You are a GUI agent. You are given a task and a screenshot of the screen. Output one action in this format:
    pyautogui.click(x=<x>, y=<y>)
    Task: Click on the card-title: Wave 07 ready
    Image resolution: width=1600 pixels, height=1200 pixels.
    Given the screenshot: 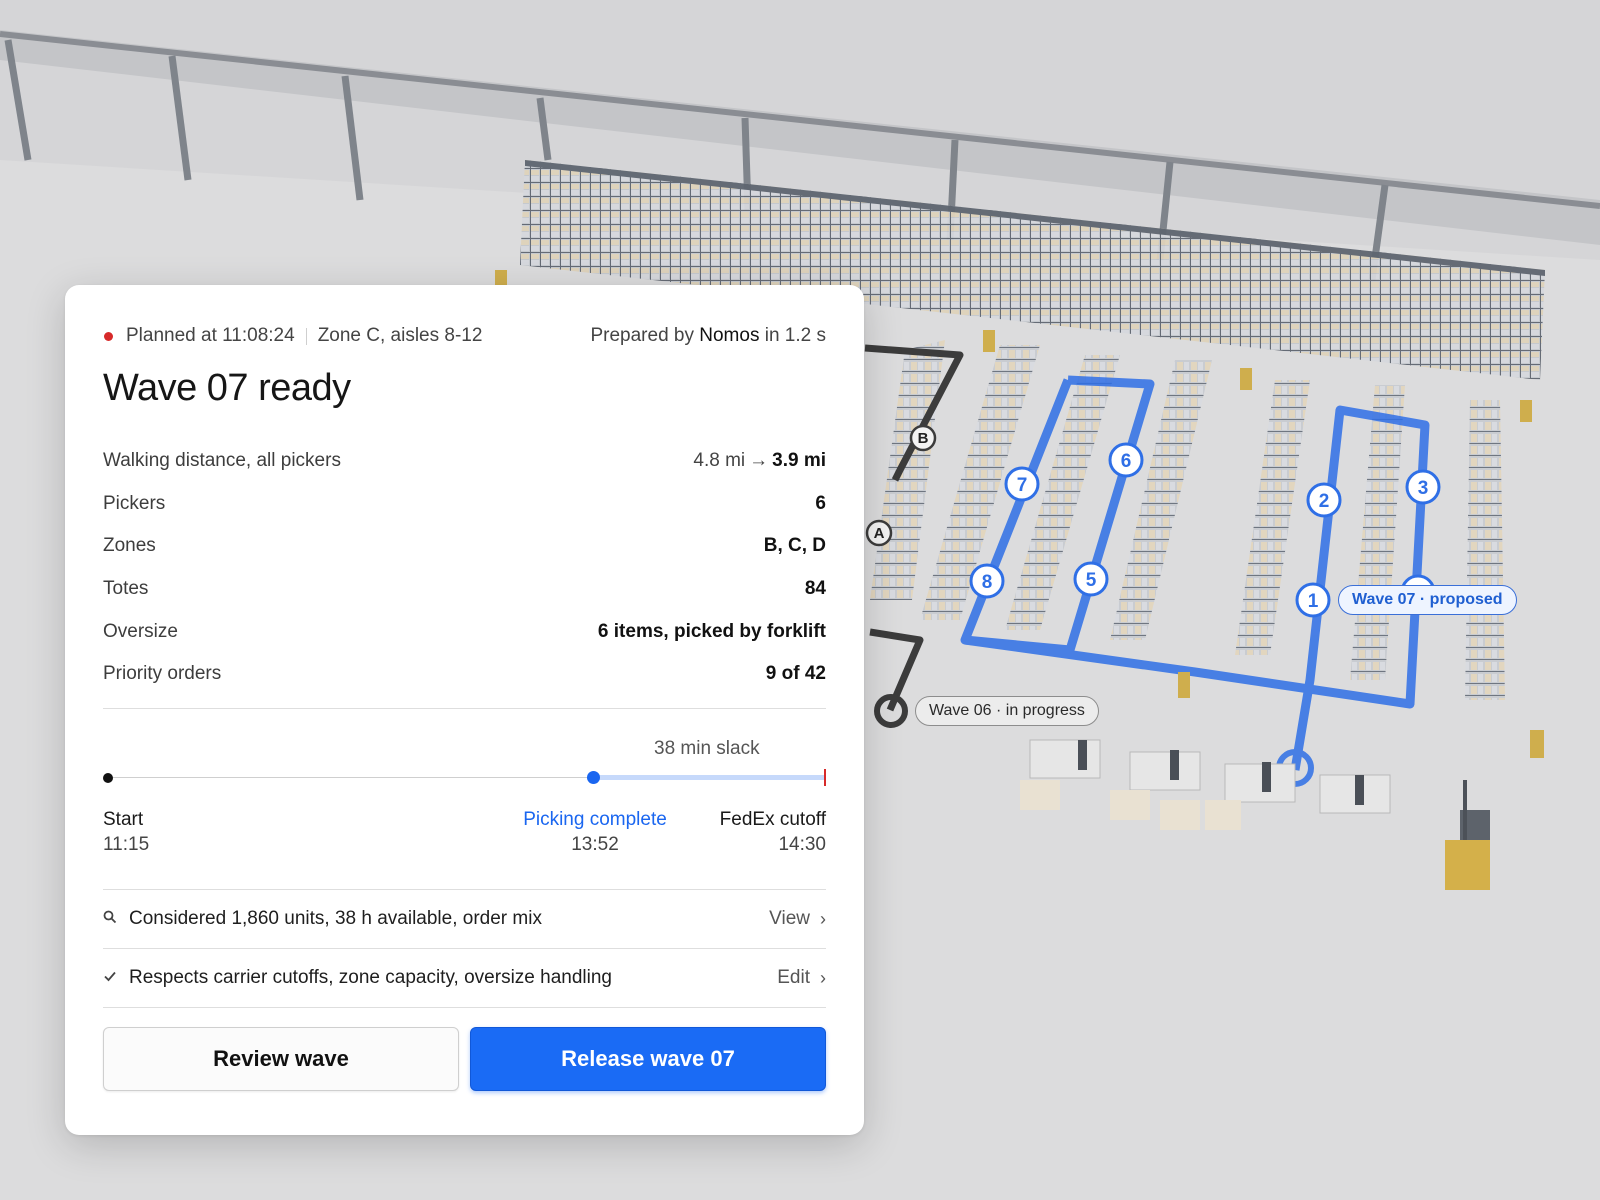 What is the action you would take?
    pyautogui.click(x=227, y=388)
    